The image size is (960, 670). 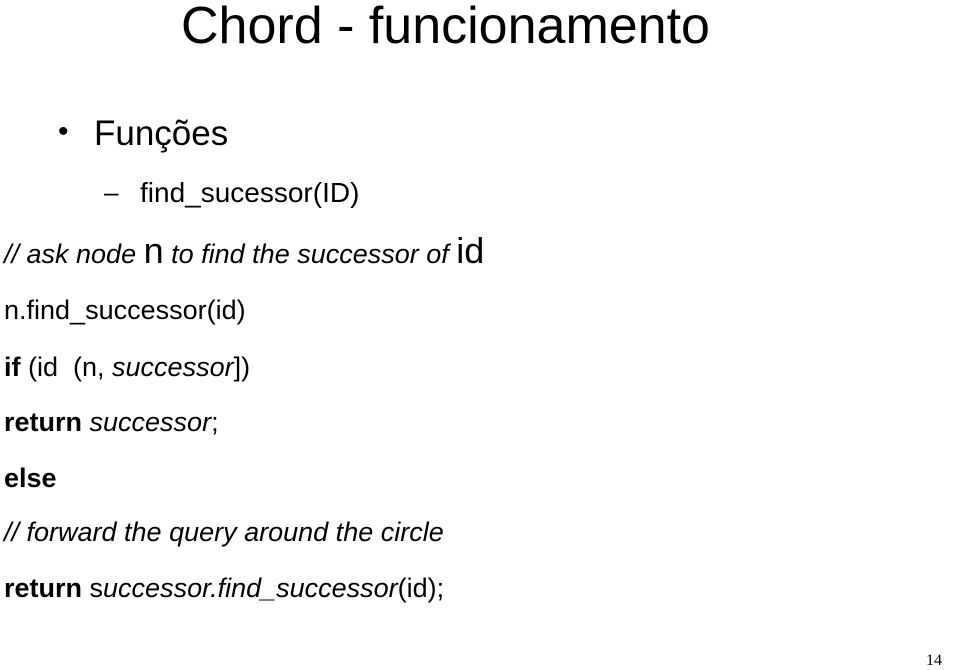 I want to click on code-line-return-forward: return successor.find_successor(id);, so click(x=224, y=588).